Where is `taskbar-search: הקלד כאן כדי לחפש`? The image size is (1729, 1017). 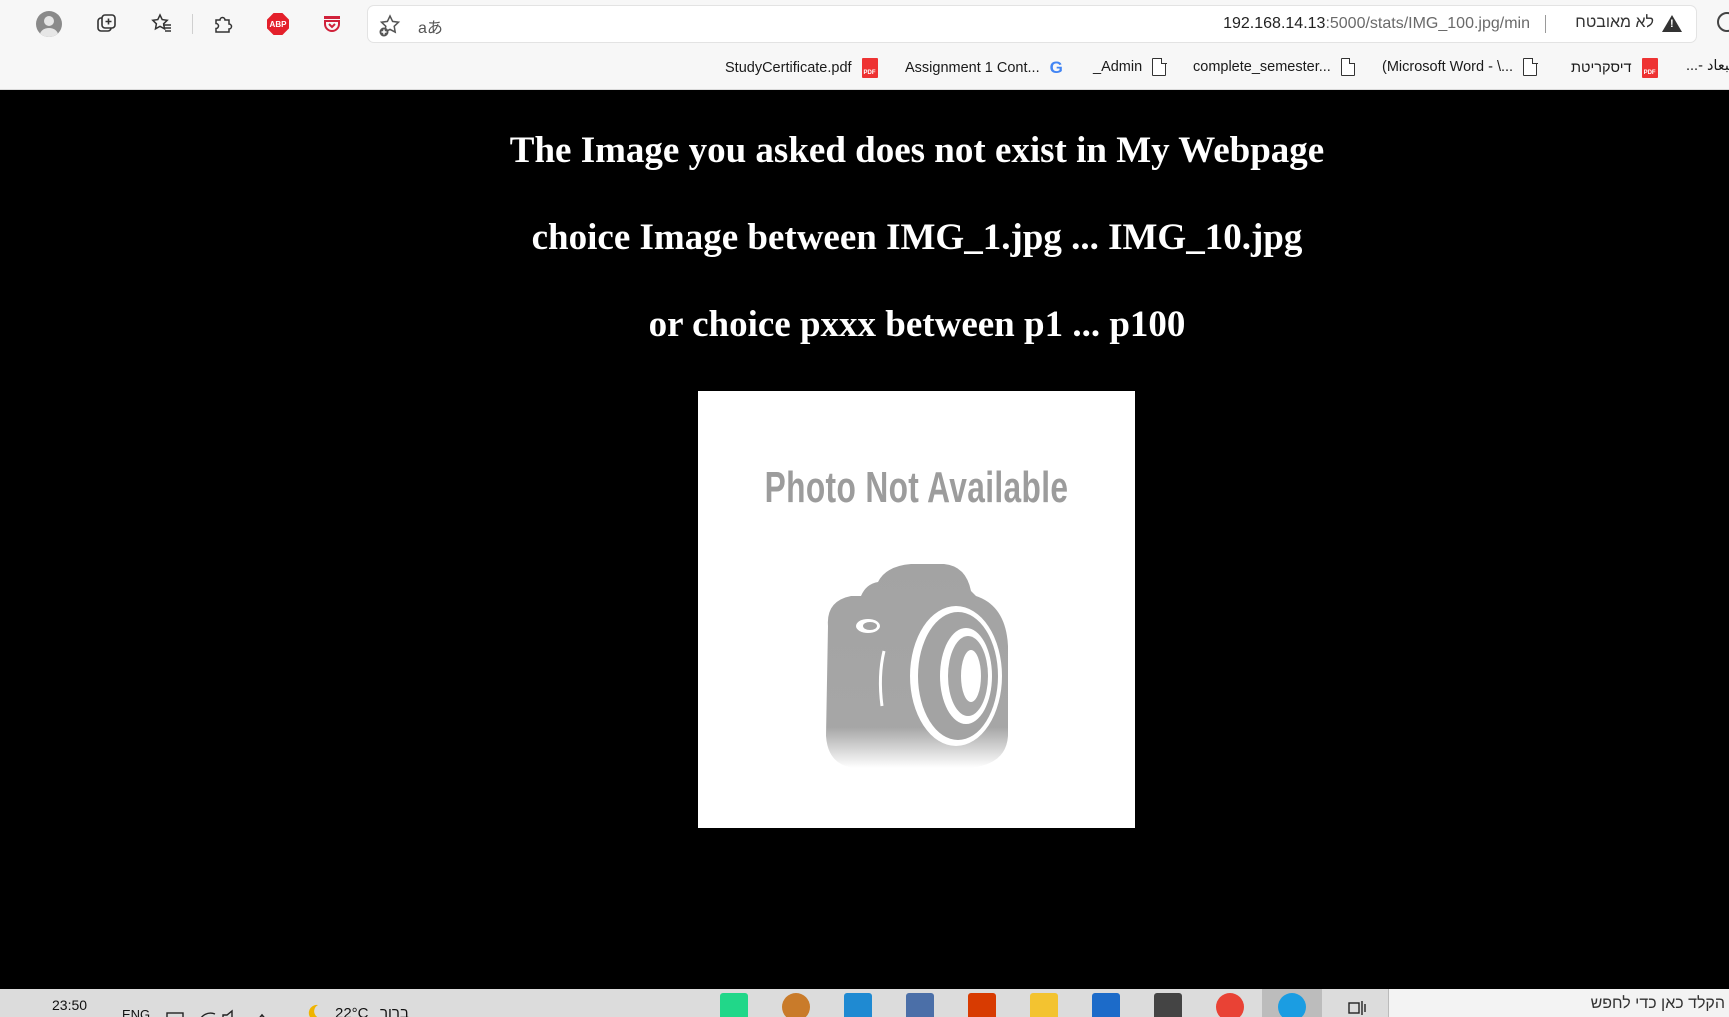
taskbar-search: הקלד כאן כדי לחפש is located at coordinates (1558, 1003).